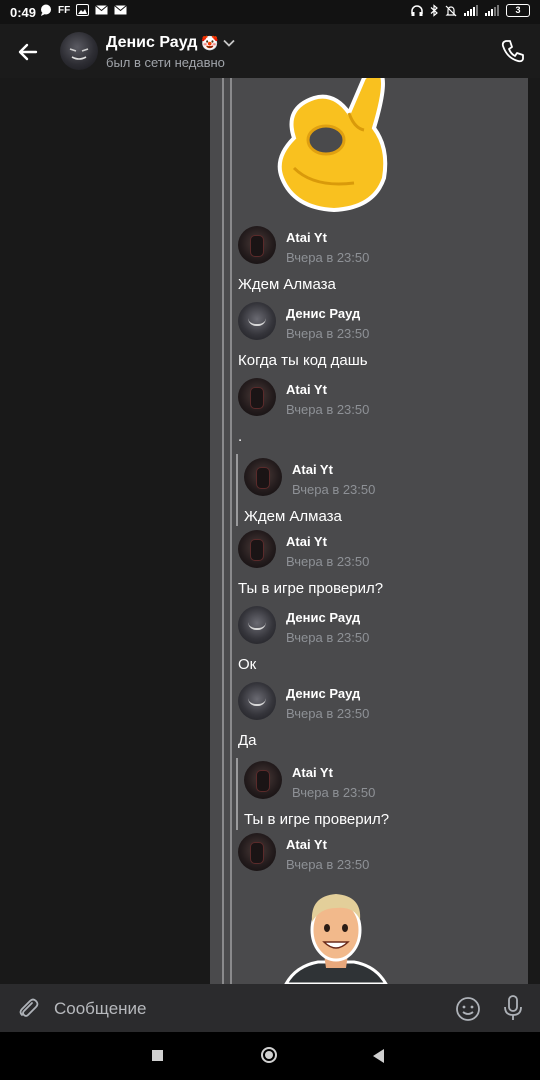 This screenshot has width=540, height=1080. Describe the element at coordinates (210, 42) in the screenshot. I see `clown-emoji: 🤡` at that location.